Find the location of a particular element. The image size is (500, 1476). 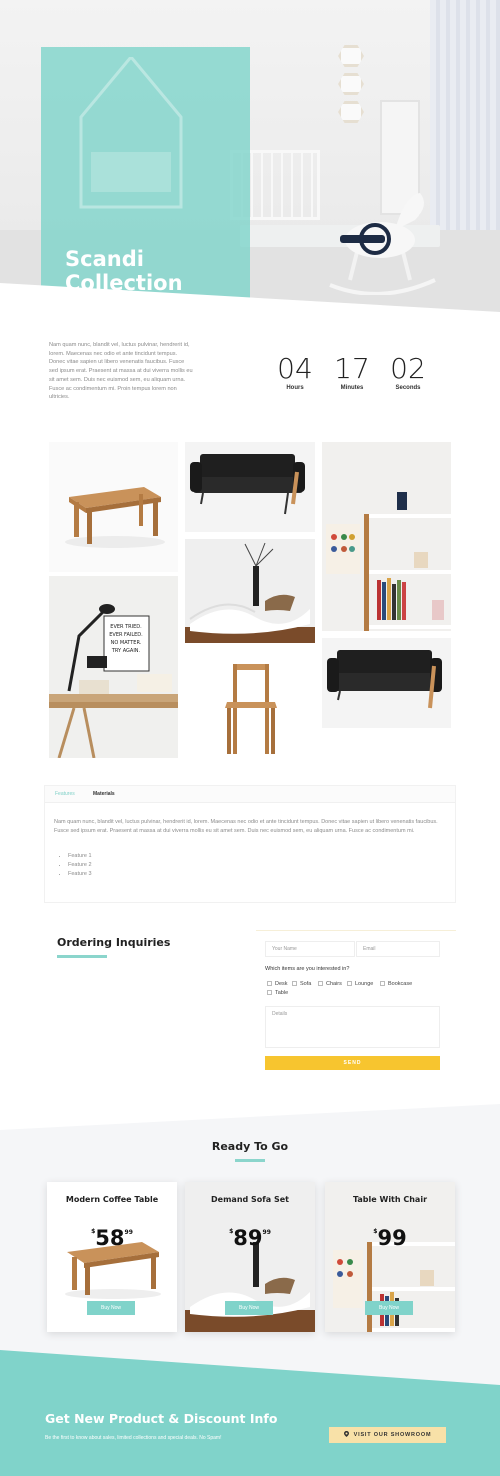

countdown-hours: 04 Hours is located at coordinates (295, 372).